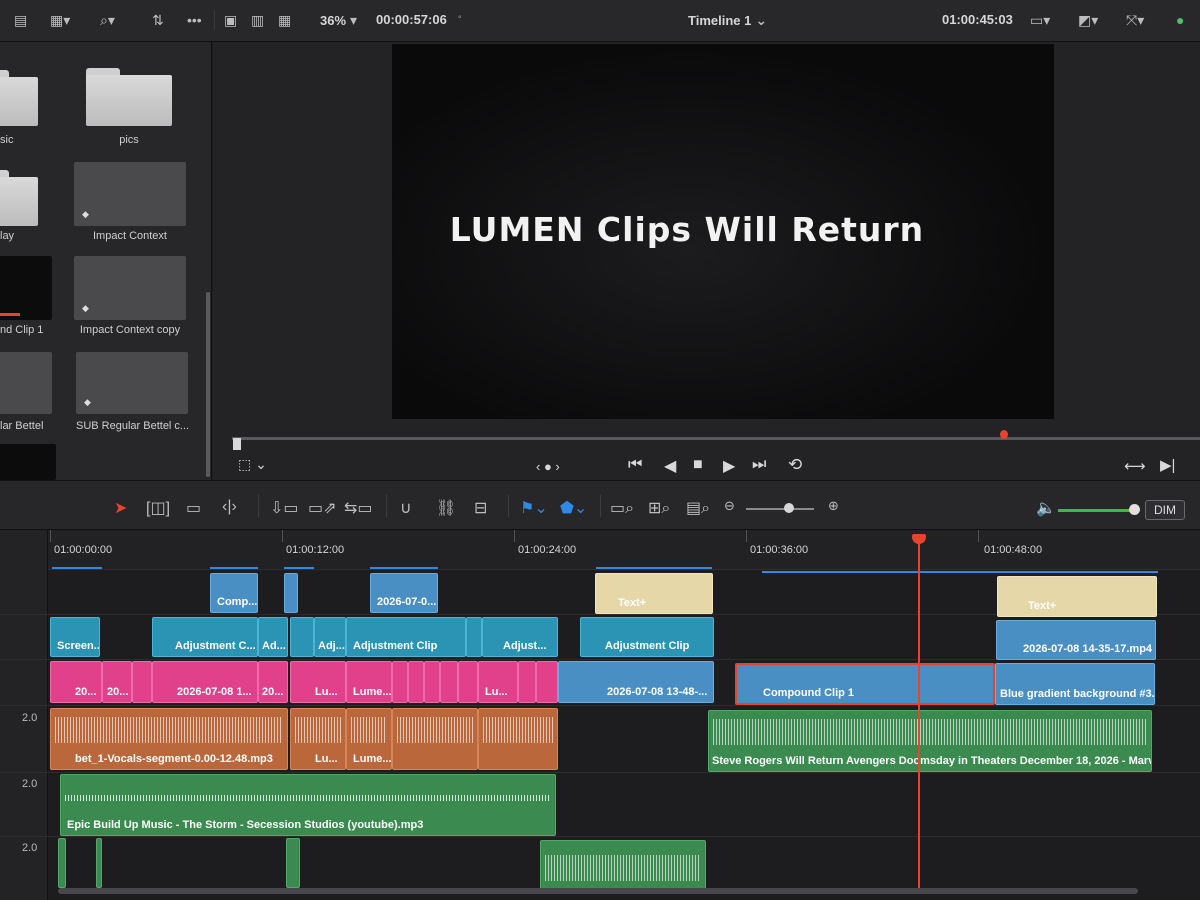 The image size is (1200, 900). What do you see at coordinates (406, 508) in the screenshot?
I see `snapping-icon: ∪` at bounding box center [406, 508].